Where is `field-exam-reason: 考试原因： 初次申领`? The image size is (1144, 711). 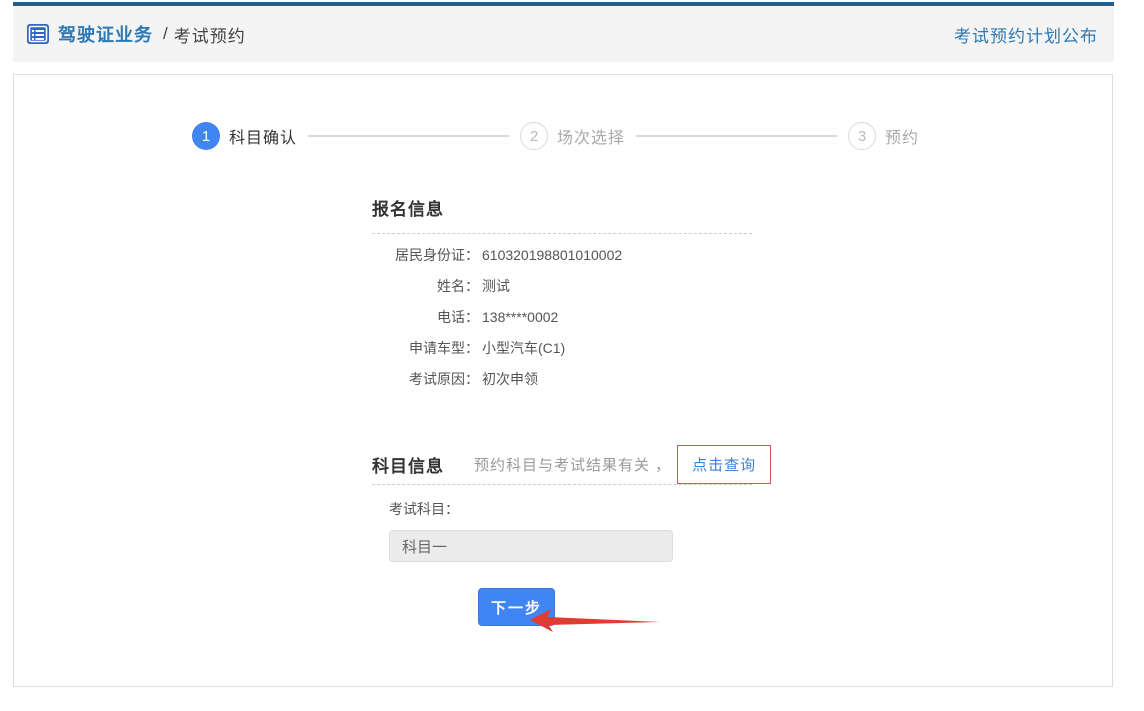 field-exam-reason: 考试原因： 初次申领 is located at coordinates (497, 379).